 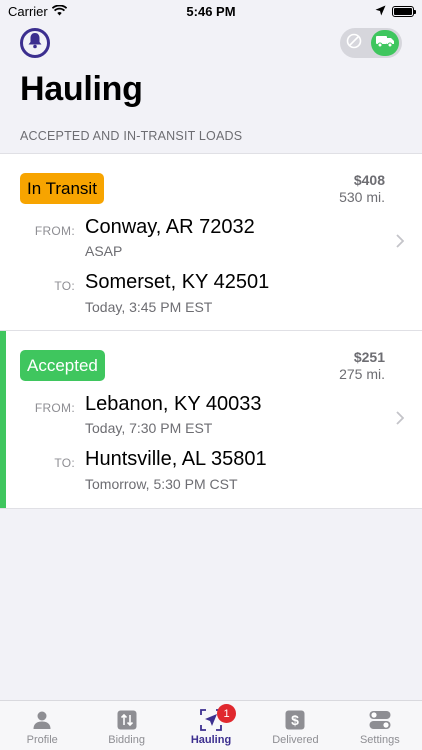 What do you see at coordinates (211, 740) in the screenshot?
I see `tab-label: Hauling` at bounding box center [211, 740].